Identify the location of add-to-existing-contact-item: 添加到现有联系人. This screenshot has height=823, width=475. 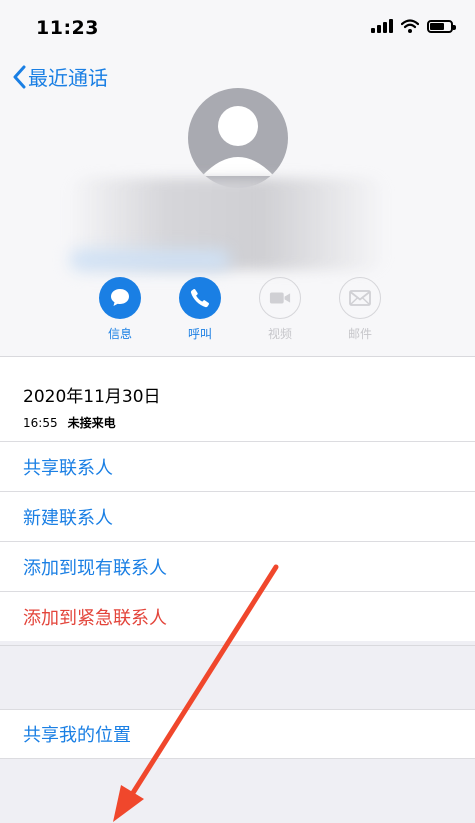
(237, 566).